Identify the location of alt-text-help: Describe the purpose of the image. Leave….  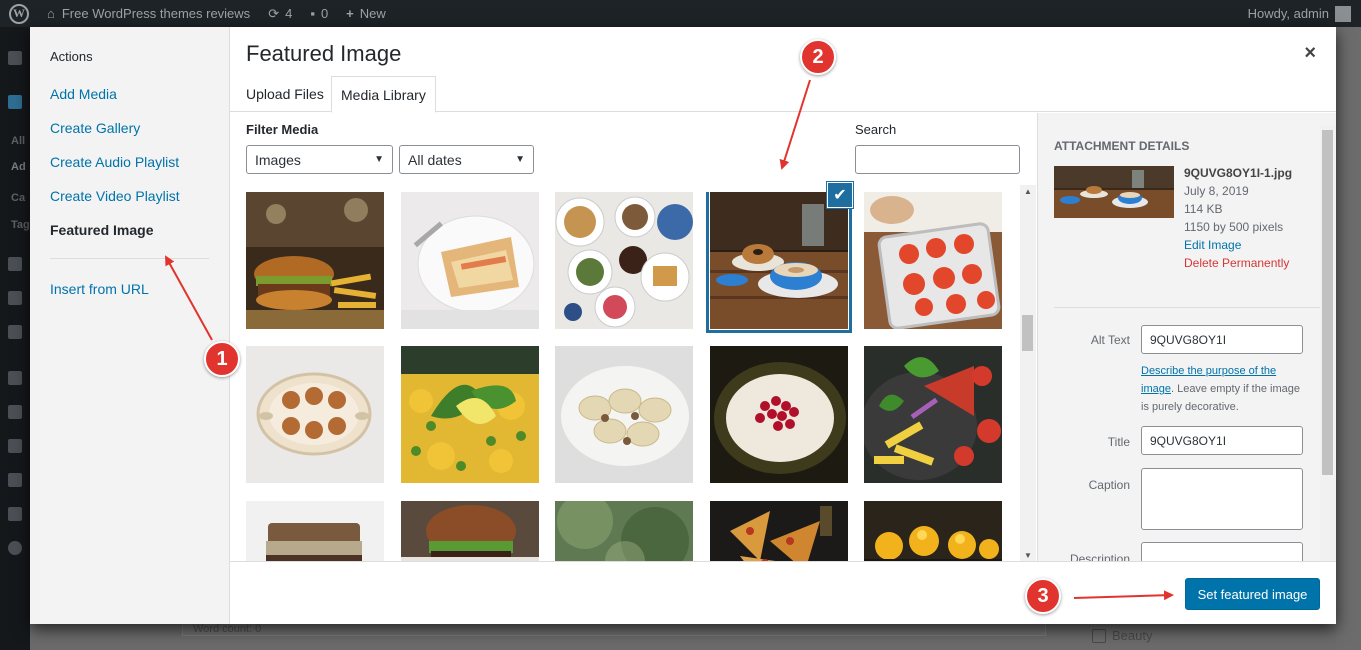
(1221, 389).